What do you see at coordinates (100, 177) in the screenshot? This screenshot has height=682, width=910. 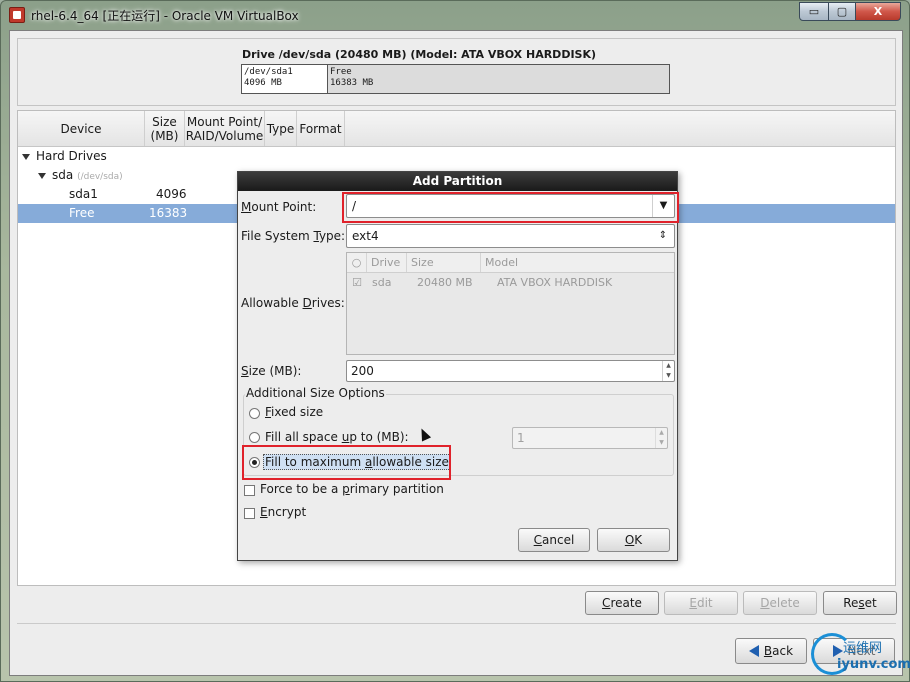 I see `row-hint: (/dev/sda)` at bounding box center [100, 177].